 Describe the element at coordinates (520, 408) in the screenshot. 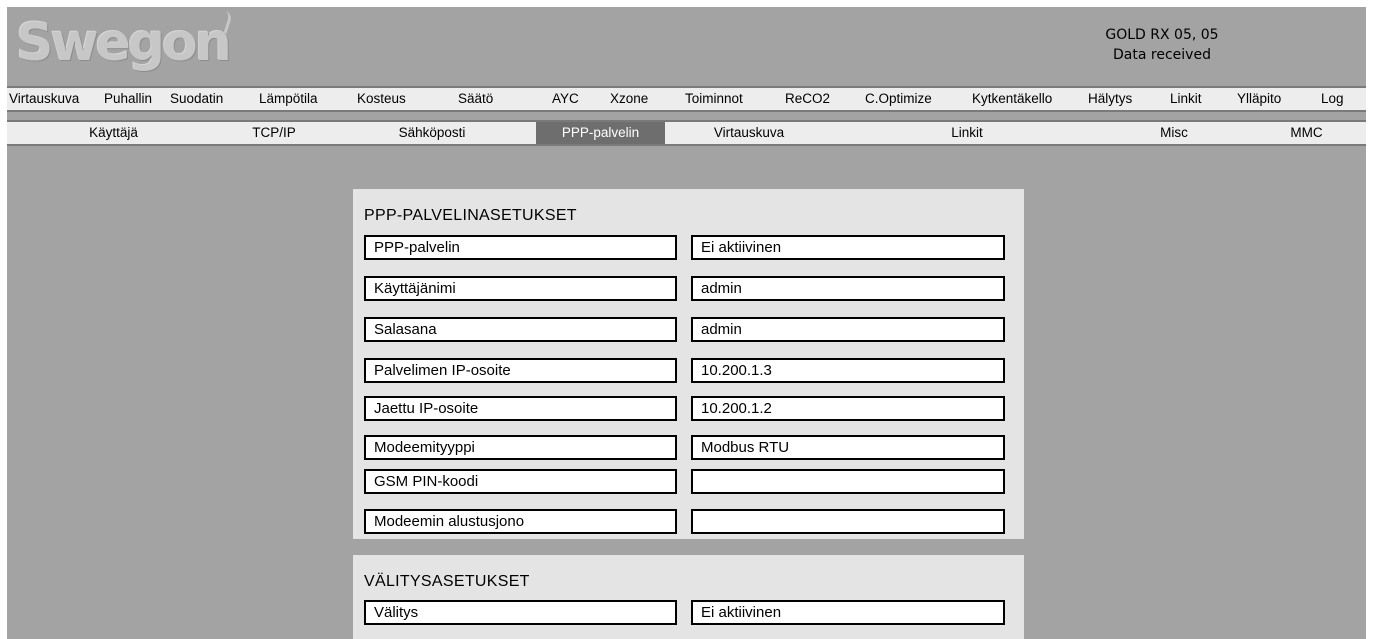

I see `label-jaettu-ip: Jaettu IP-osoite` at that location.